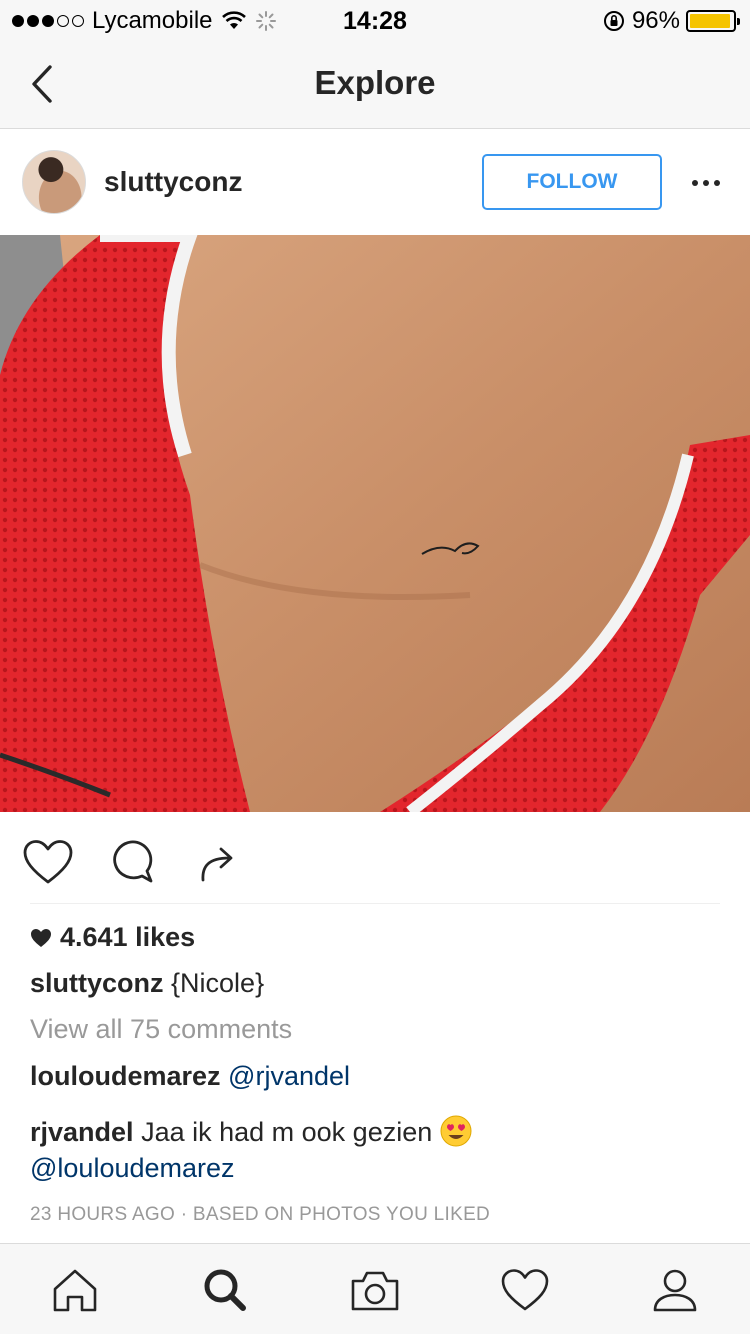 The width and height of the screenshot is (750, 1334). I want to click on home-icon, so click(75, 1290).